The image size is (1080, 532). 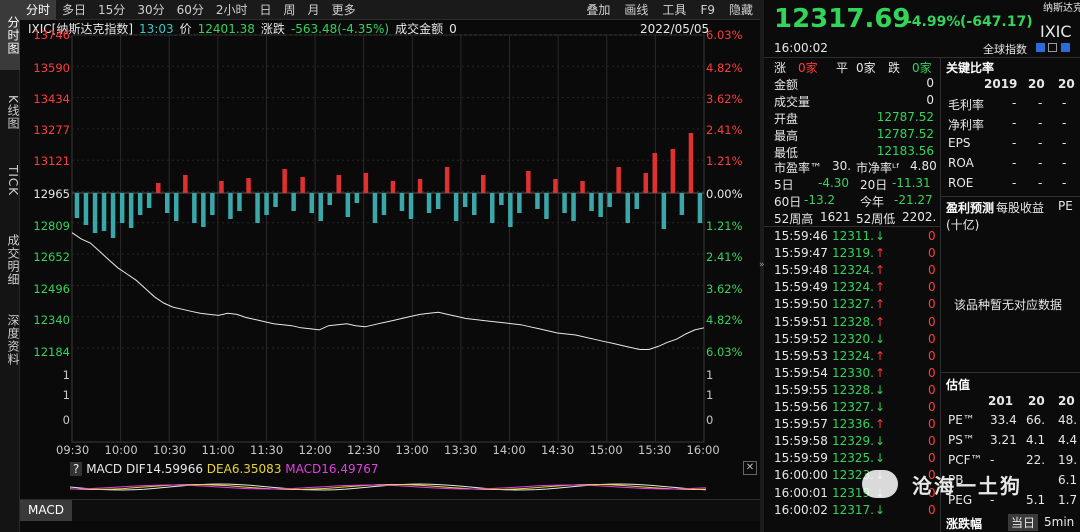 What do you see at coordinates (388, 487) in the screenshot?
I see `macd-chart` at bounding box center [388, 487].